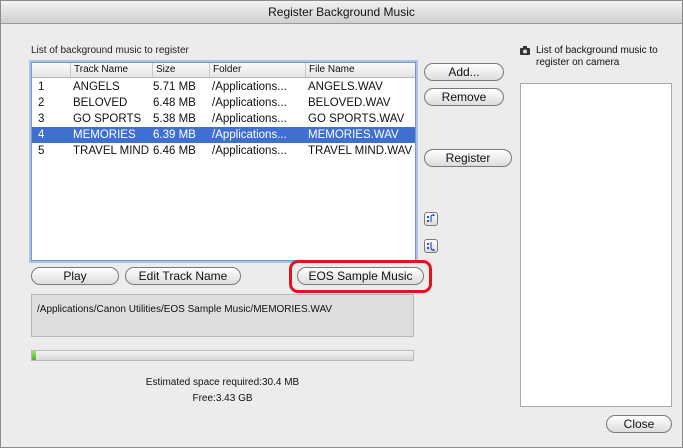 This screenshot has height=448, width=683. Describe the element at coordinates (34, 355) in the screenshot. I see `space-progress-fill` at that location.